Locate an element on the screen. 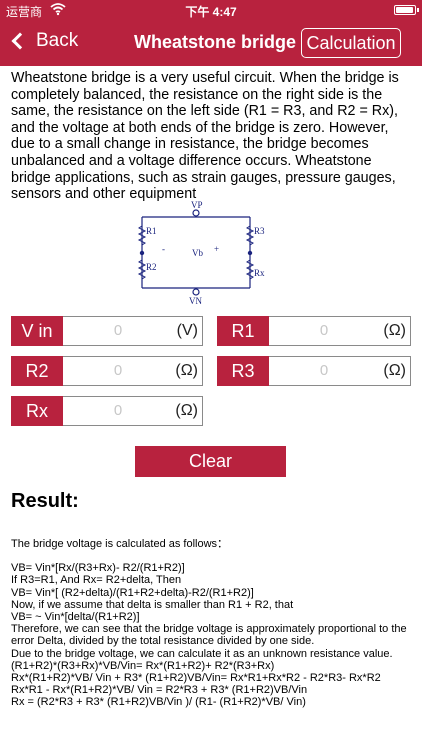 The image size is (422, 750). vin-input: 0 (V) is located at coordinates (133, 331).